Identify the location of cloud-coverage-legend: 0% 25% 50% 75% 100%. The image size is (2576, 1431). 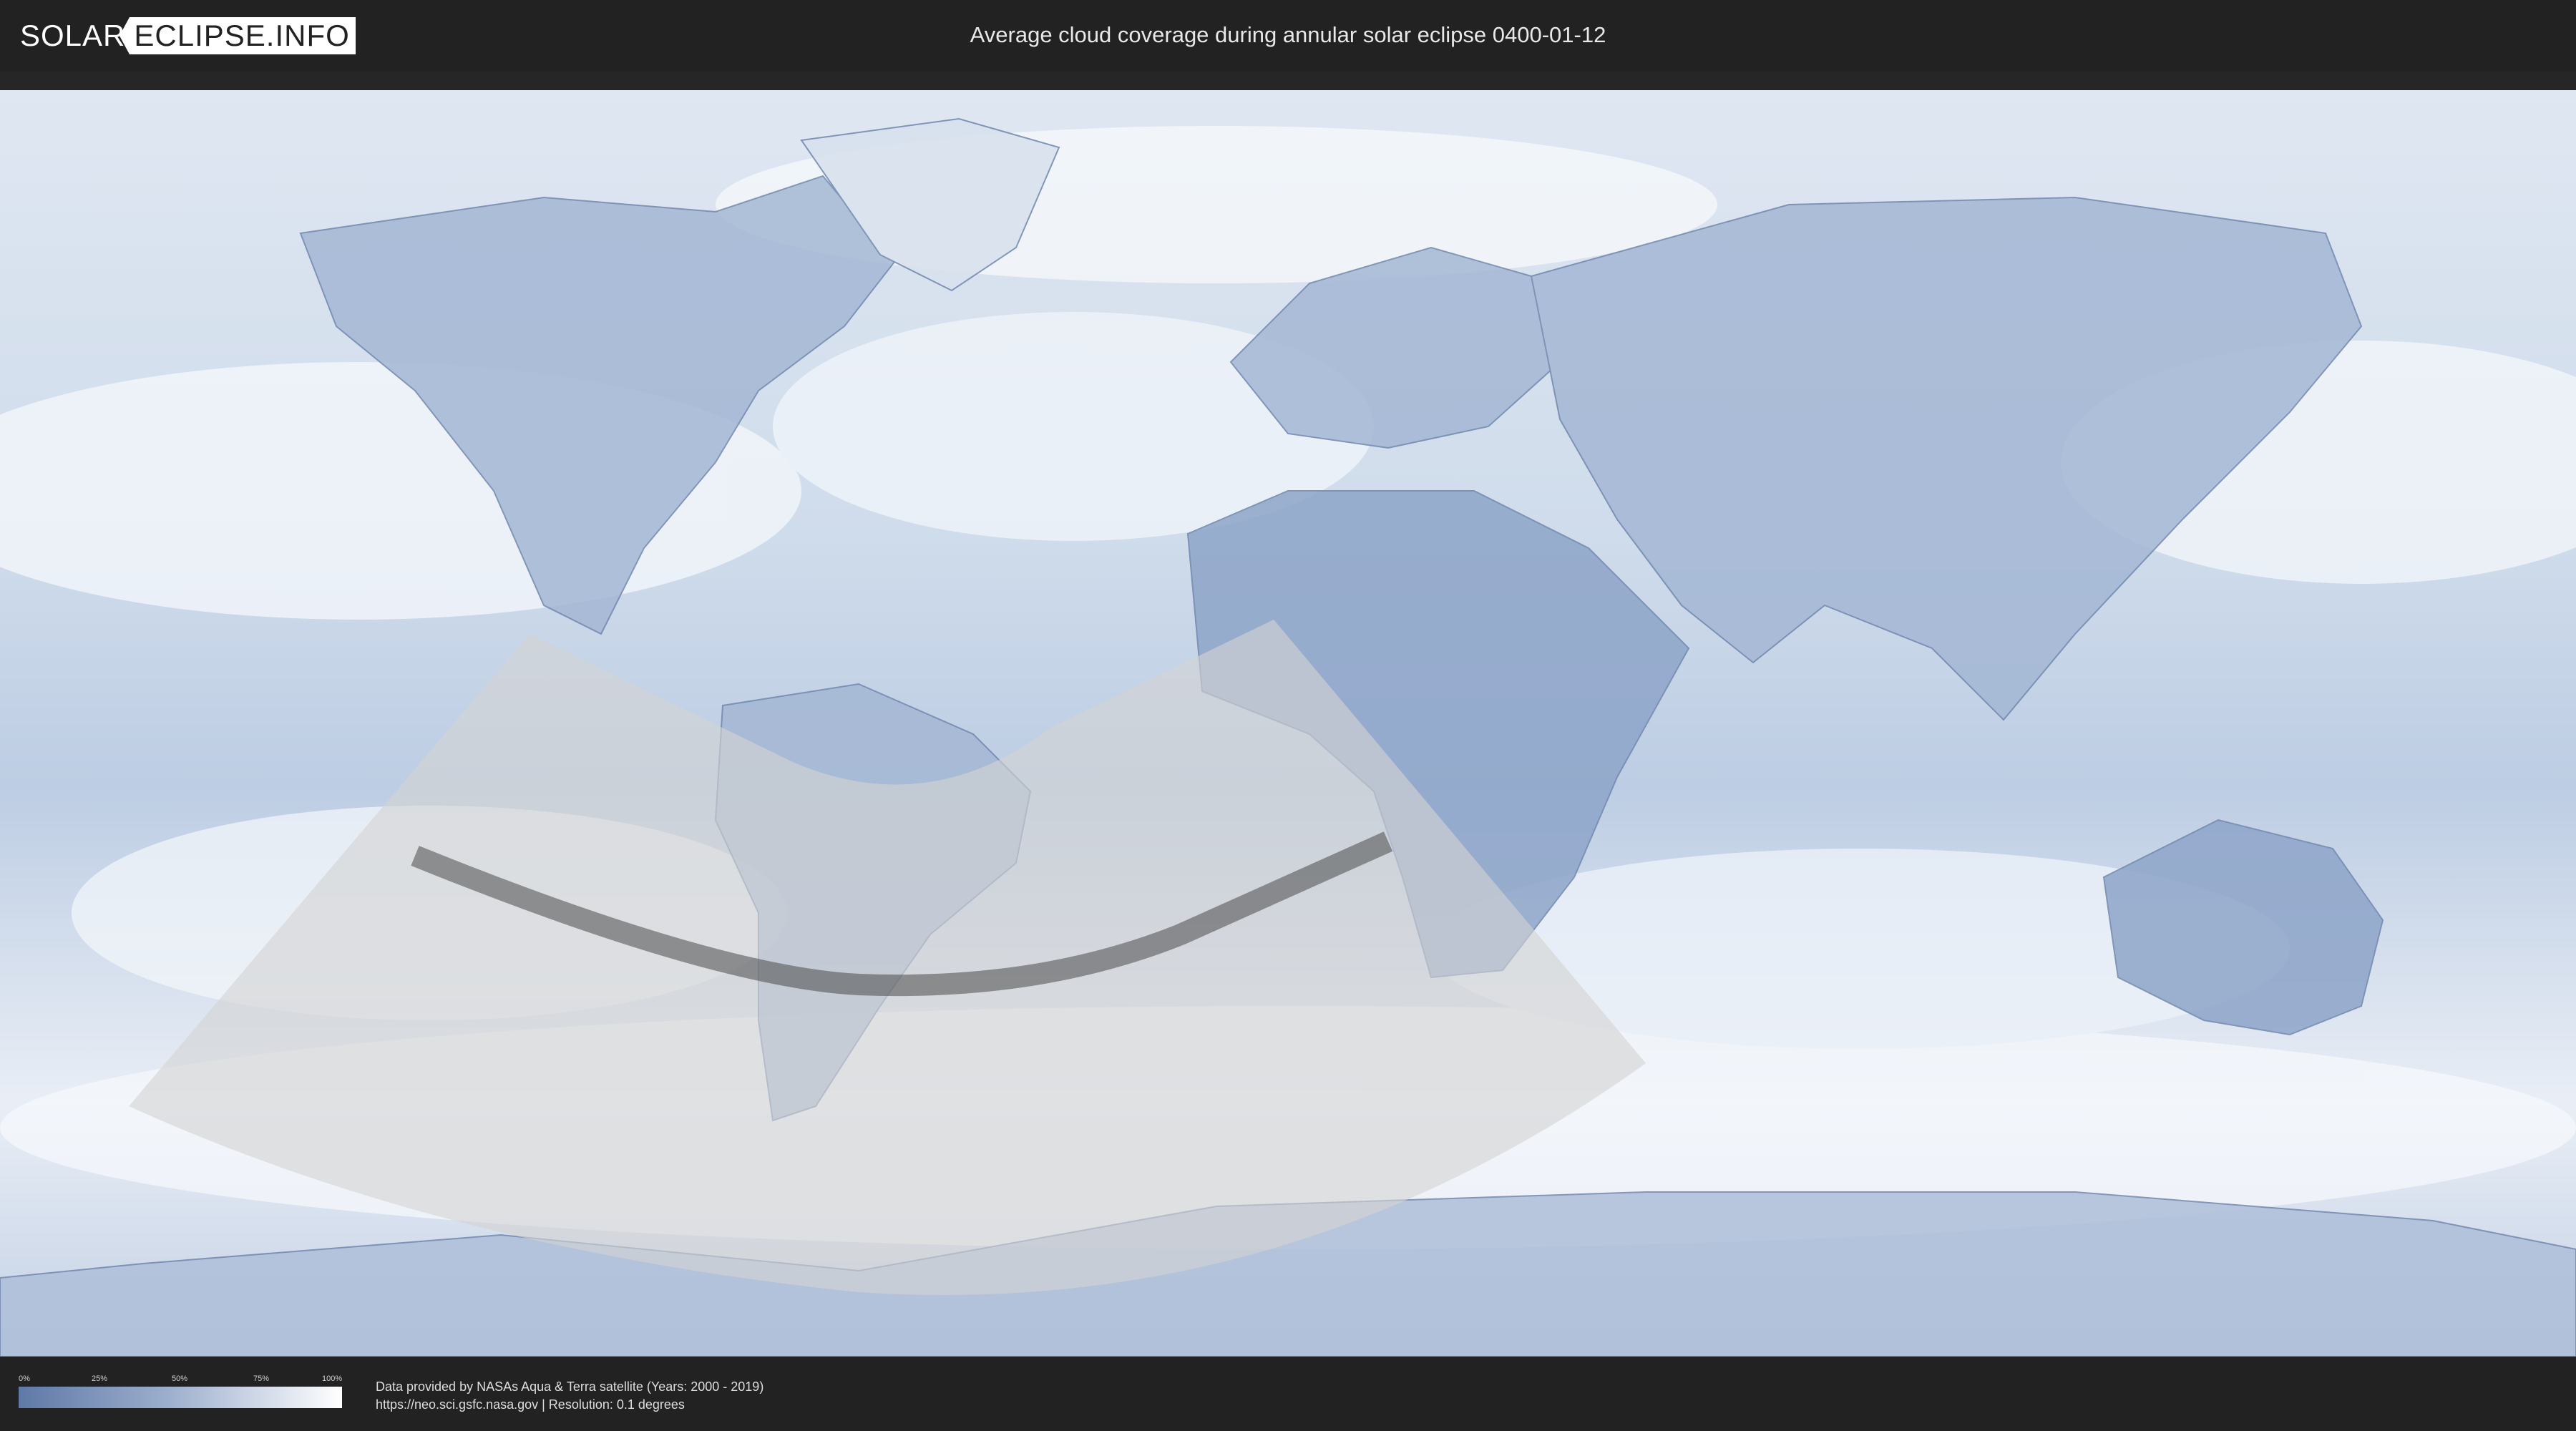
(180, 1394).